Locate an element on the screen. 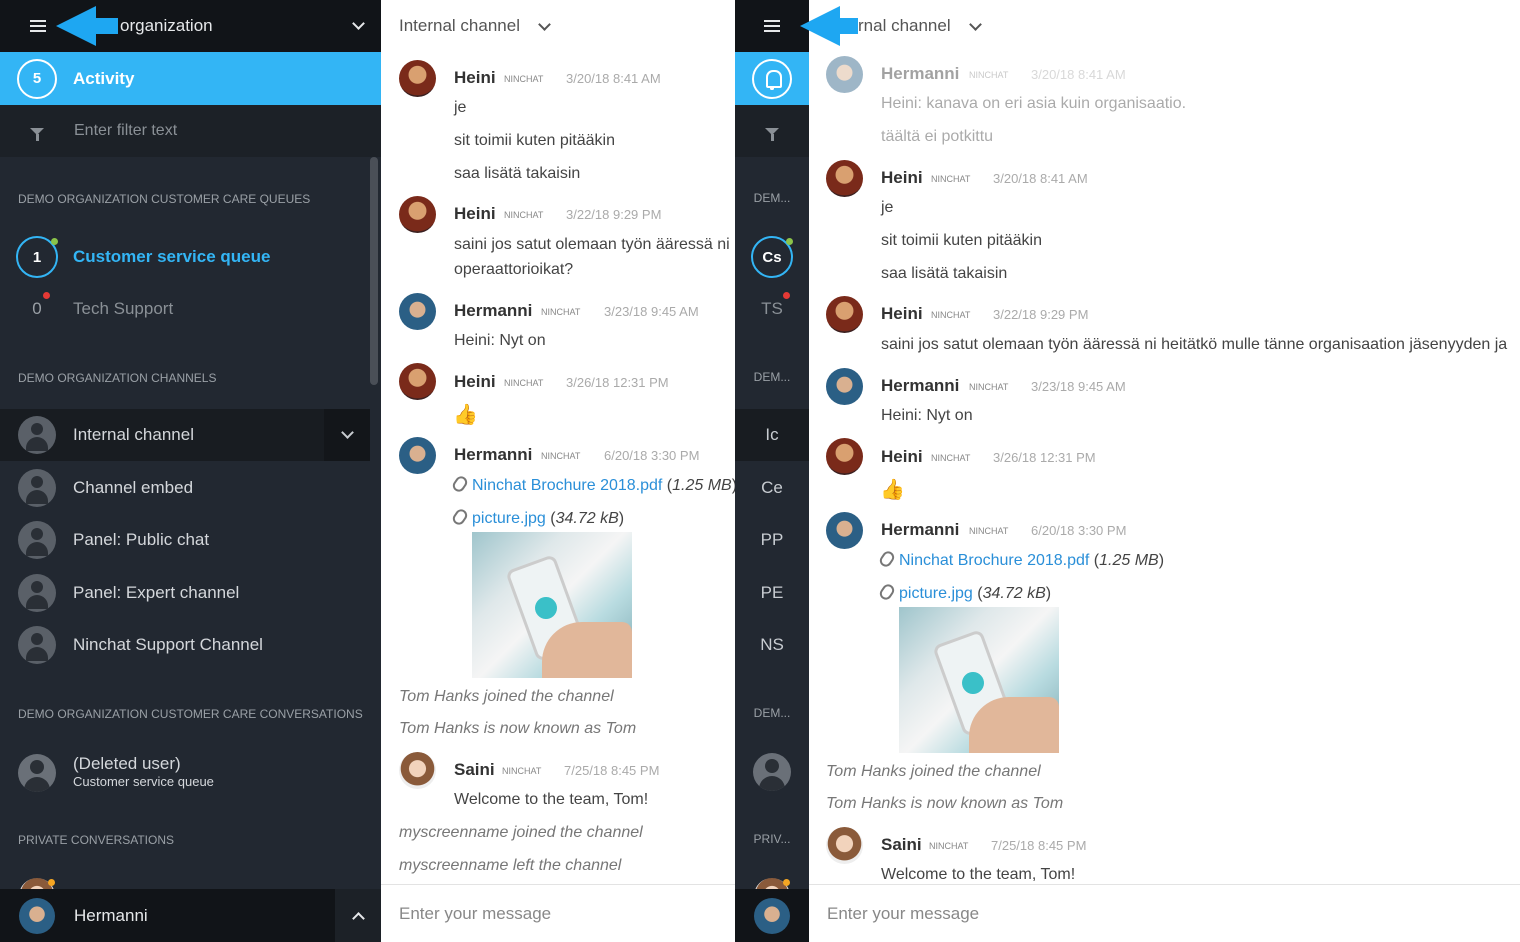 This screenshot has height=942, width=1520. activity-item: 5 Activity is located at coordinates (190, 78).